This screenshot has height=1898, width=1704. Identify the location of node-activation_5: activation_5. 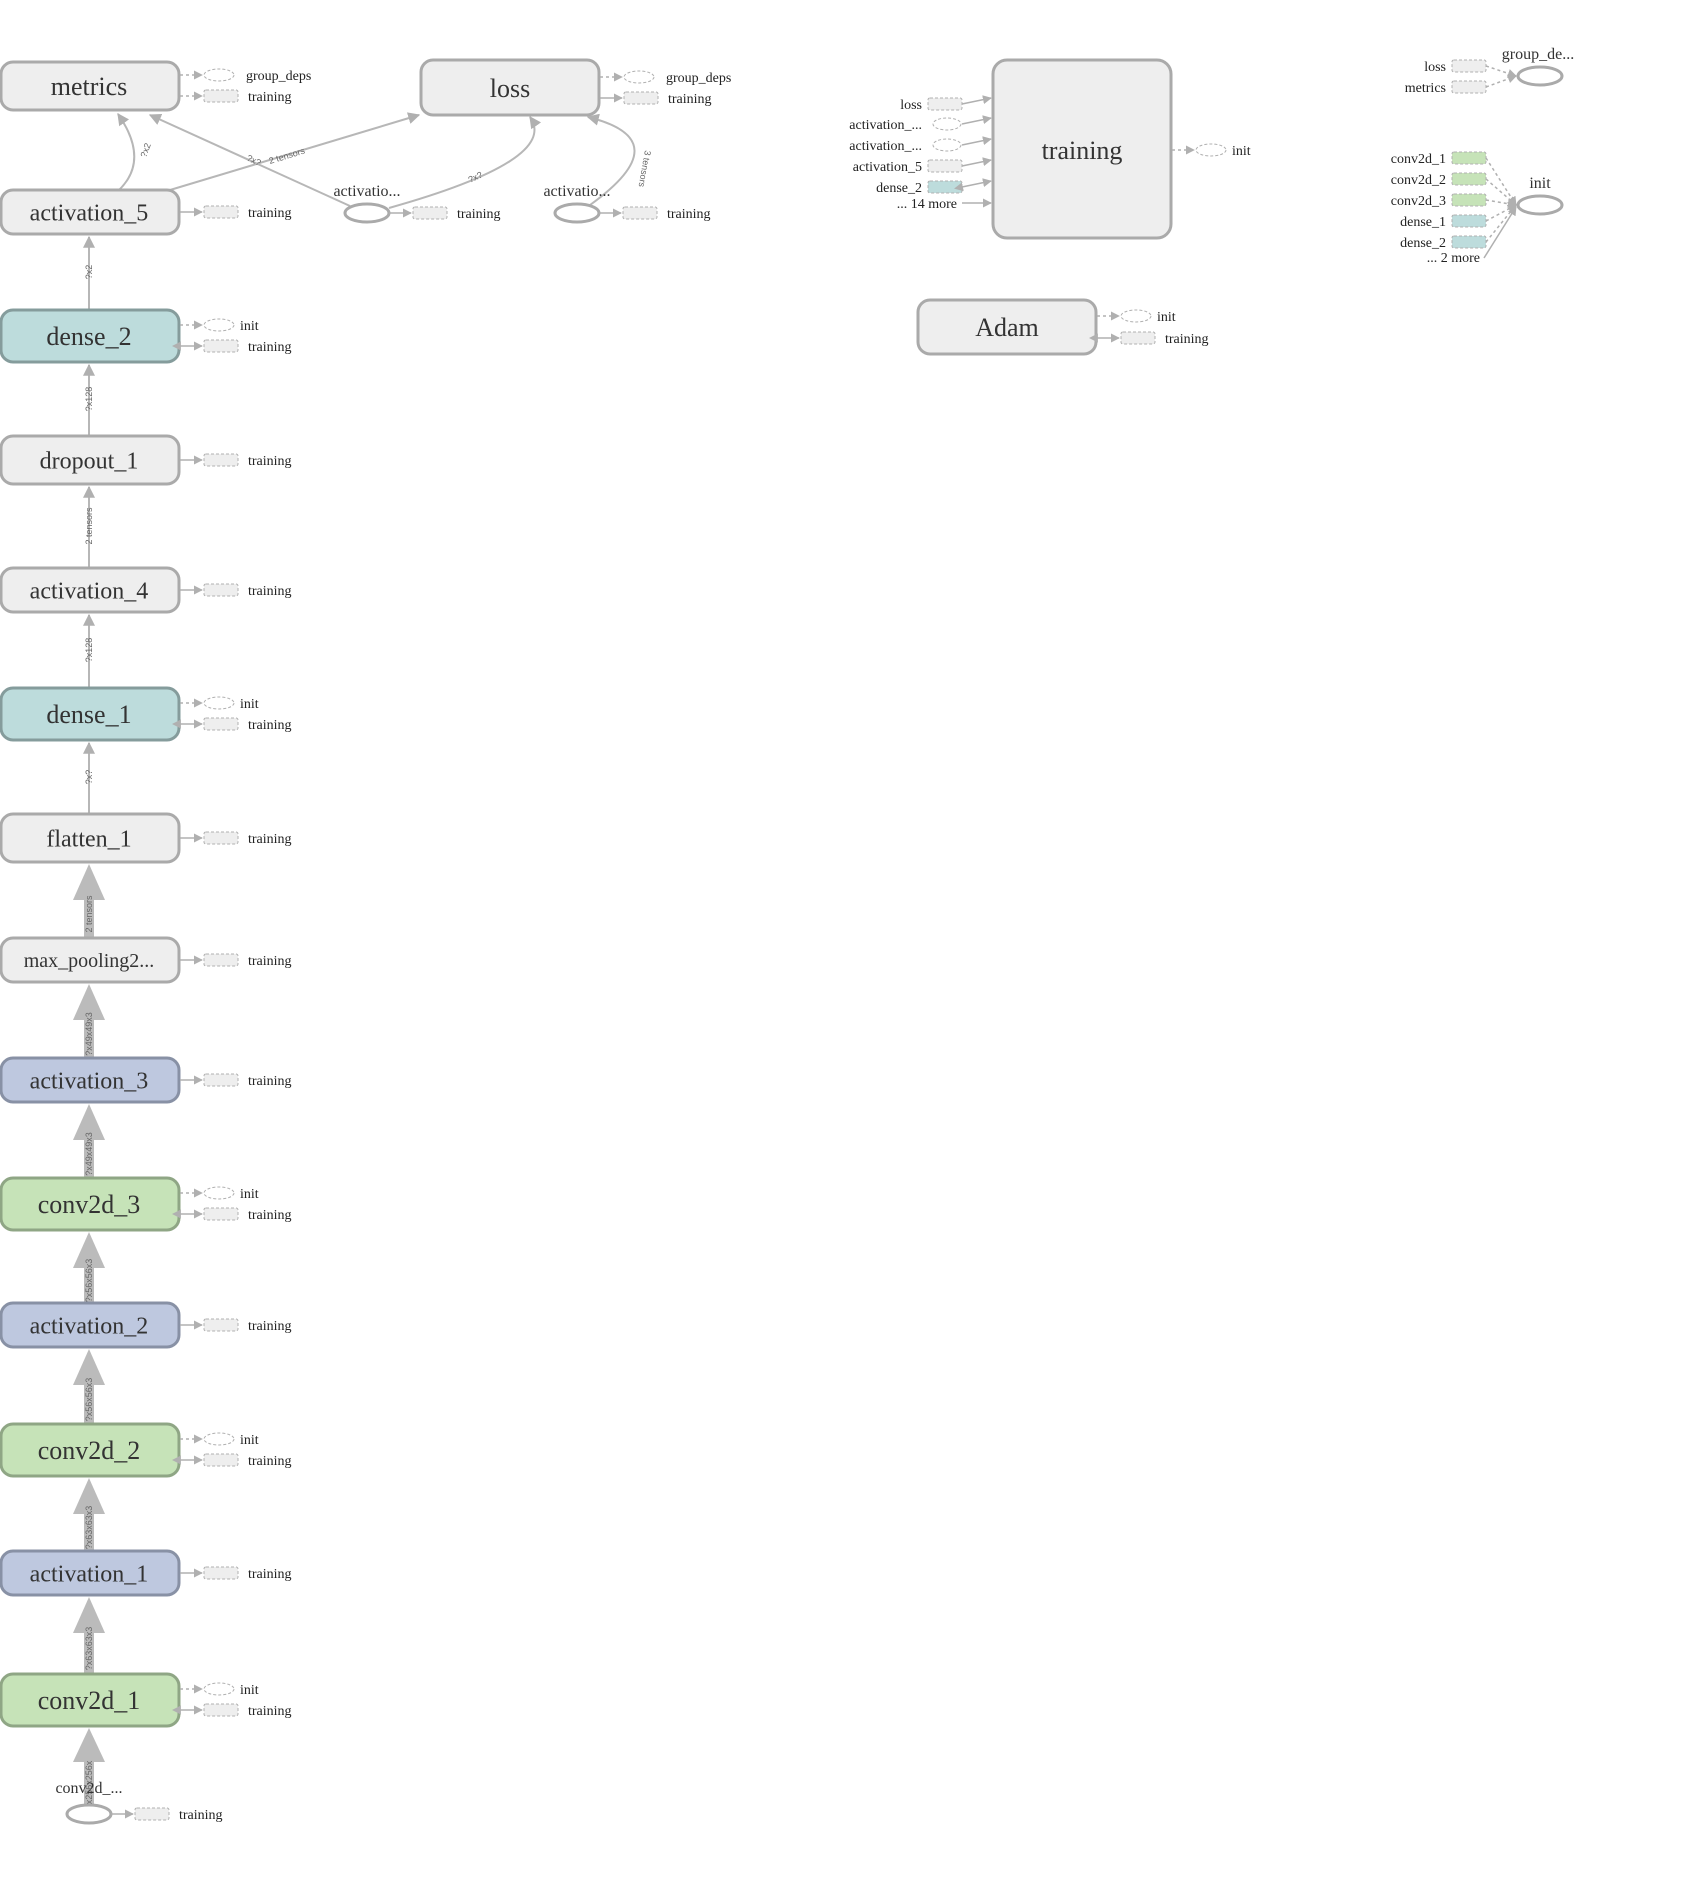
(90, 212).